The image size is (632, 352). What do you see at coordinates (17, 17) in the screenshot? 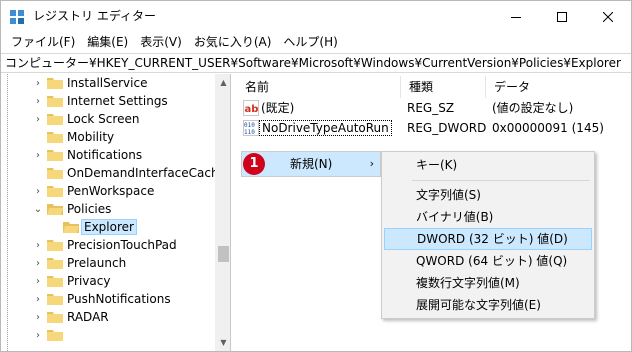
I see `registry-app-icon` at bounding box center [17, 17].